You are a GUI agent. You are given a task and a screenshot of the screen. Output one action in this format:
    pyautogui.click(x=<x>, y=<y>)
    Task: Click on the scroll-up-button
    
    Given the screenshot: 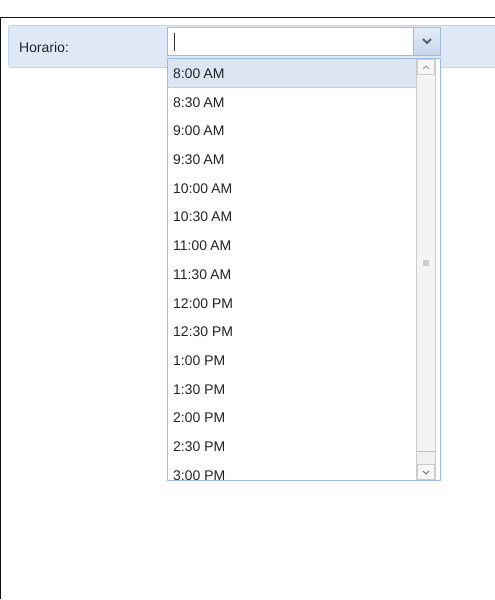 What is the action you would take?
    pyautogui.click(x=426, y=67)
    